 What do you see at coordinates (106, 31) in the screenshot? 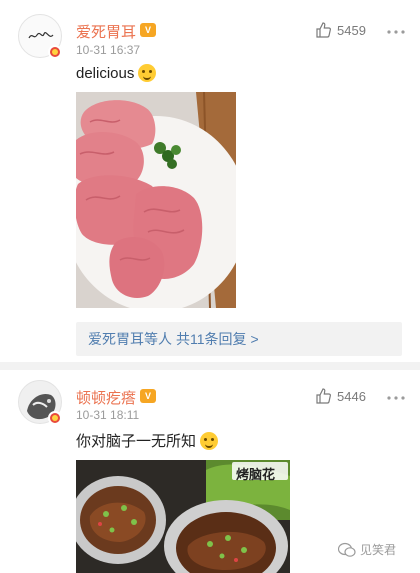
I see `username: 爱死胃耳` at bounding box center [106, 31].